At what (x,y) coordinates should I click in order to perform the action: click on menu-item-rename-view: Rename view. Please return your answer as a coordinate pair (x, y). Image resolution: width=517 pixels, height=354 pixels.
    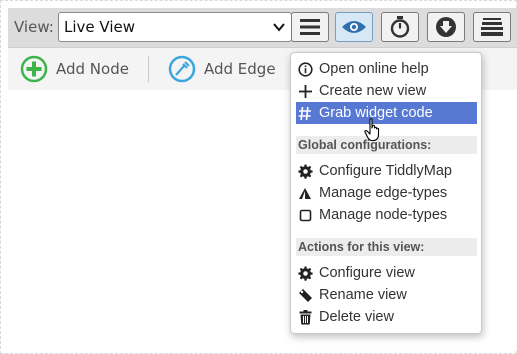
    Looking at the image, I should click on (386, 295).